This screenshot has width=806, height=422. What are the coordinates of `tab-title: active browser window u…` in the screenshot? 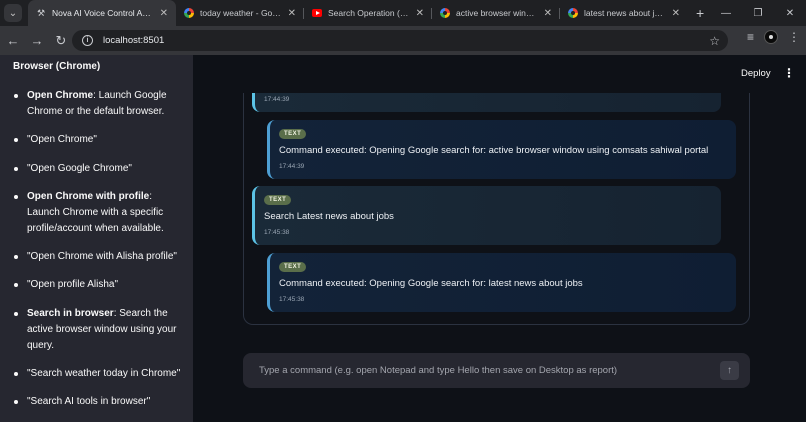 It's located at (497, 13).